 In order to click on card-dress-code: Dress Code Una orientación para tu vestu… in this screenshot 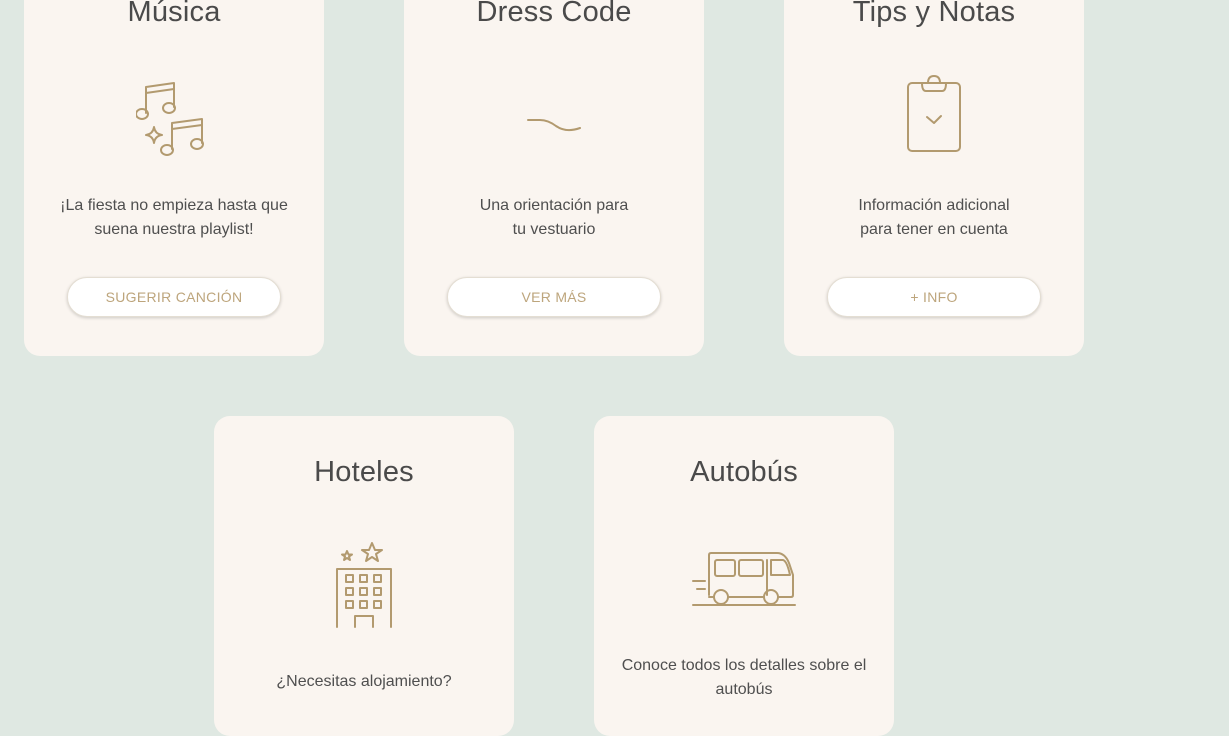, I will do `click(554, 178)`.